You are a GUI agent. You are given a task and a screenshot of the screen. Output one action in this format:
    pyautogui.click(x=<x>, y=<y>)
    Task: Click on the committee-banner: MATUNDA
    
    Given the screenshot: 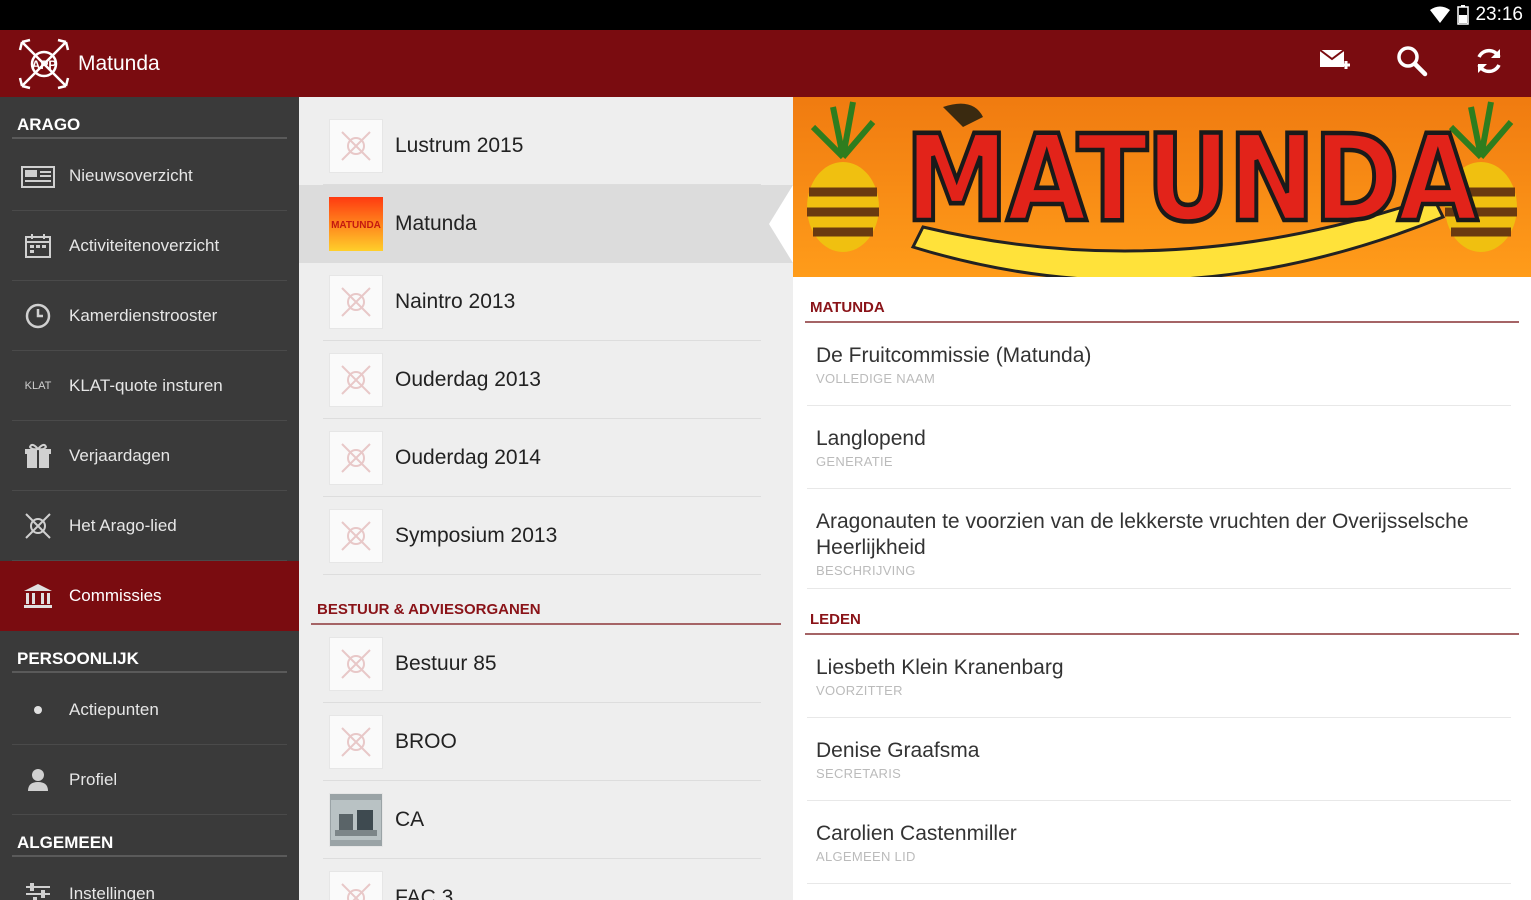 What is the action you would take?
    pyautogui.click(x=1162, y=187)
    